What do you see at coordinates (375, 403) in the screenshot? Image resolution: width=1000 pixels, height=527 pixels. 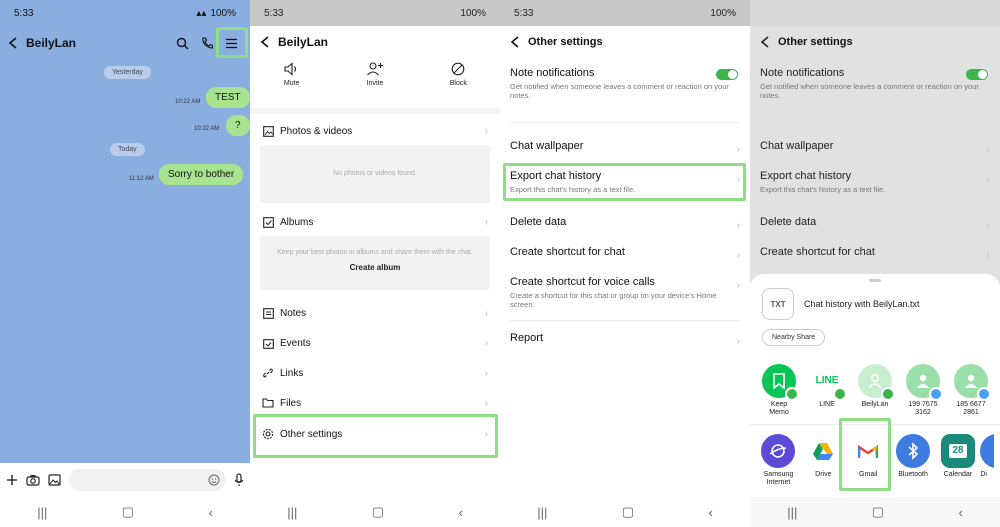 I see `menu-item-files: Files ›` at bounding box center [375, 403].